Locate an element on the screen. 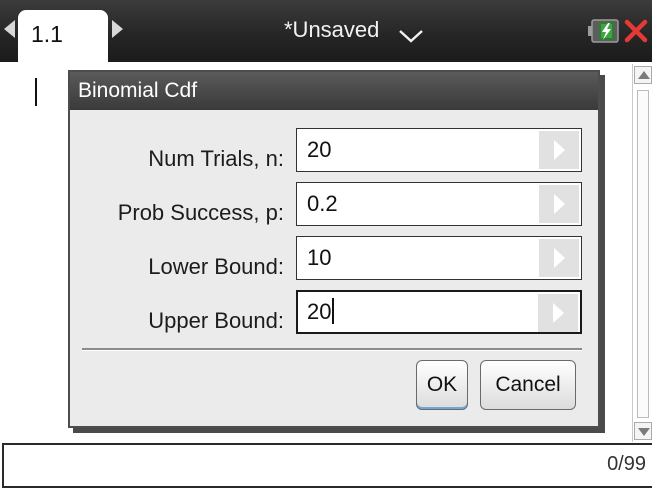 This screenshot has height=490, width=652. scroll-up-icon is located at coordinates (643, 75).